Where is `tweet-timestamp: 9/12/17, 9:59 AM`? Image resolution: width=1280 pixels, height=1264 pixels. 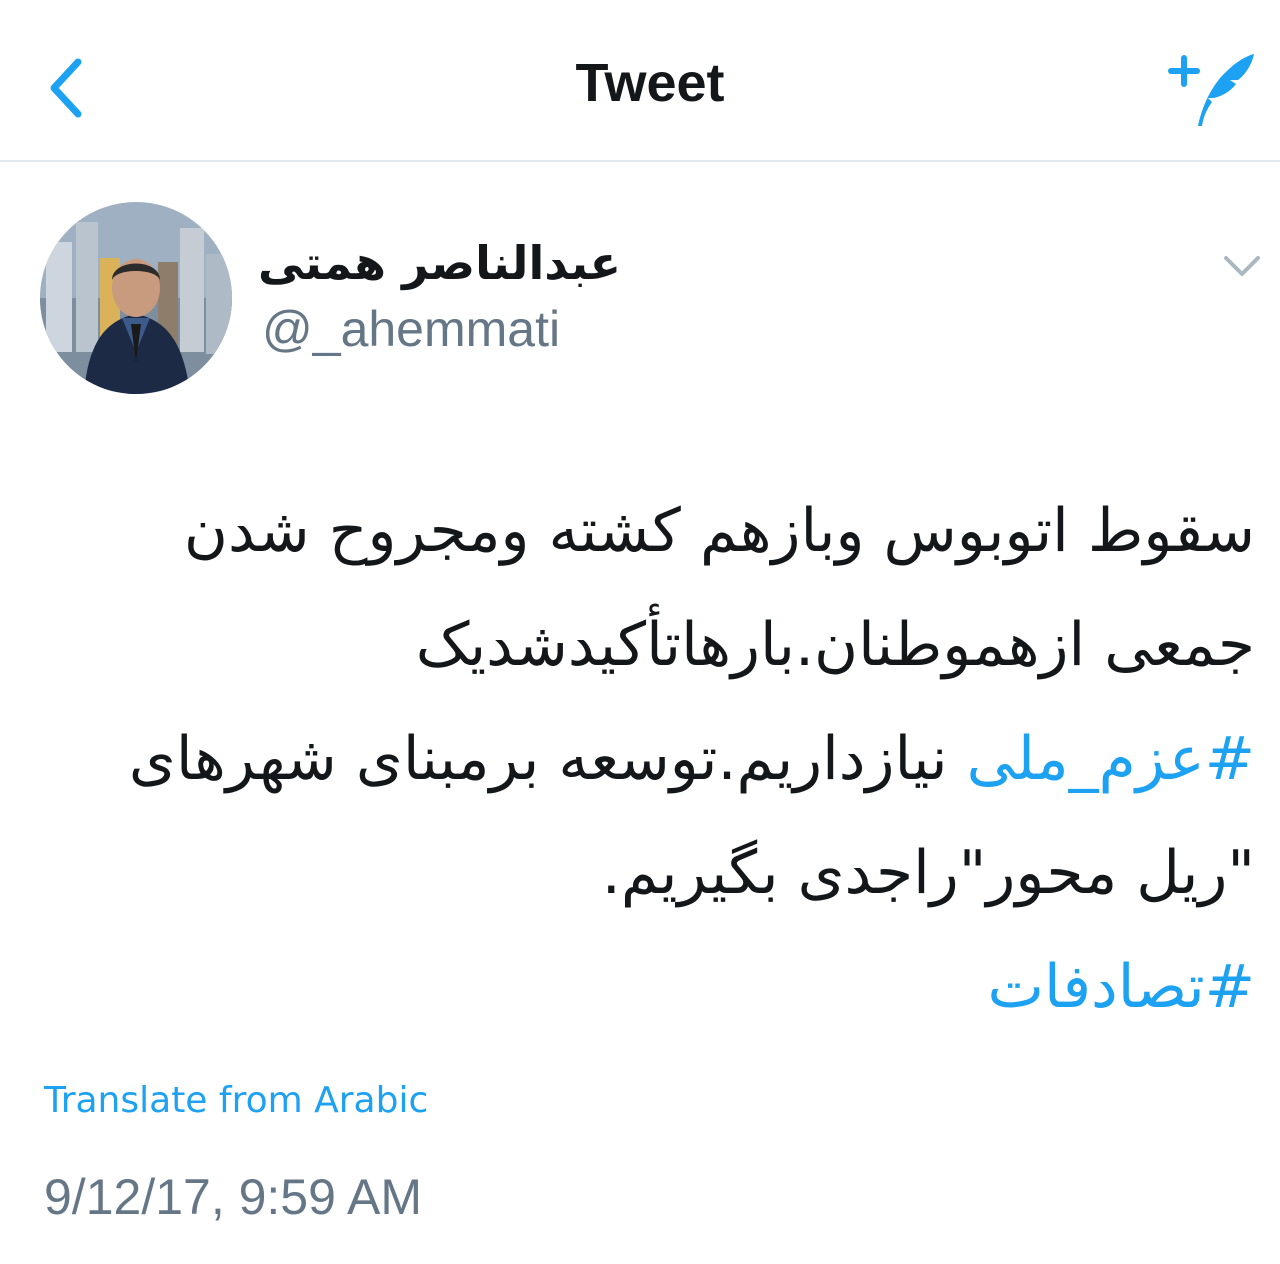
tweet-timestamp: 9/12/17, 9:59 AM is located at coordinates (233, 1197).